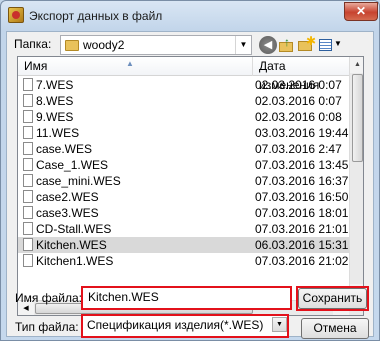 This screenshot has height=341, width=380. I want to click on column-header-name: Имя ▲, so click(135, 66).